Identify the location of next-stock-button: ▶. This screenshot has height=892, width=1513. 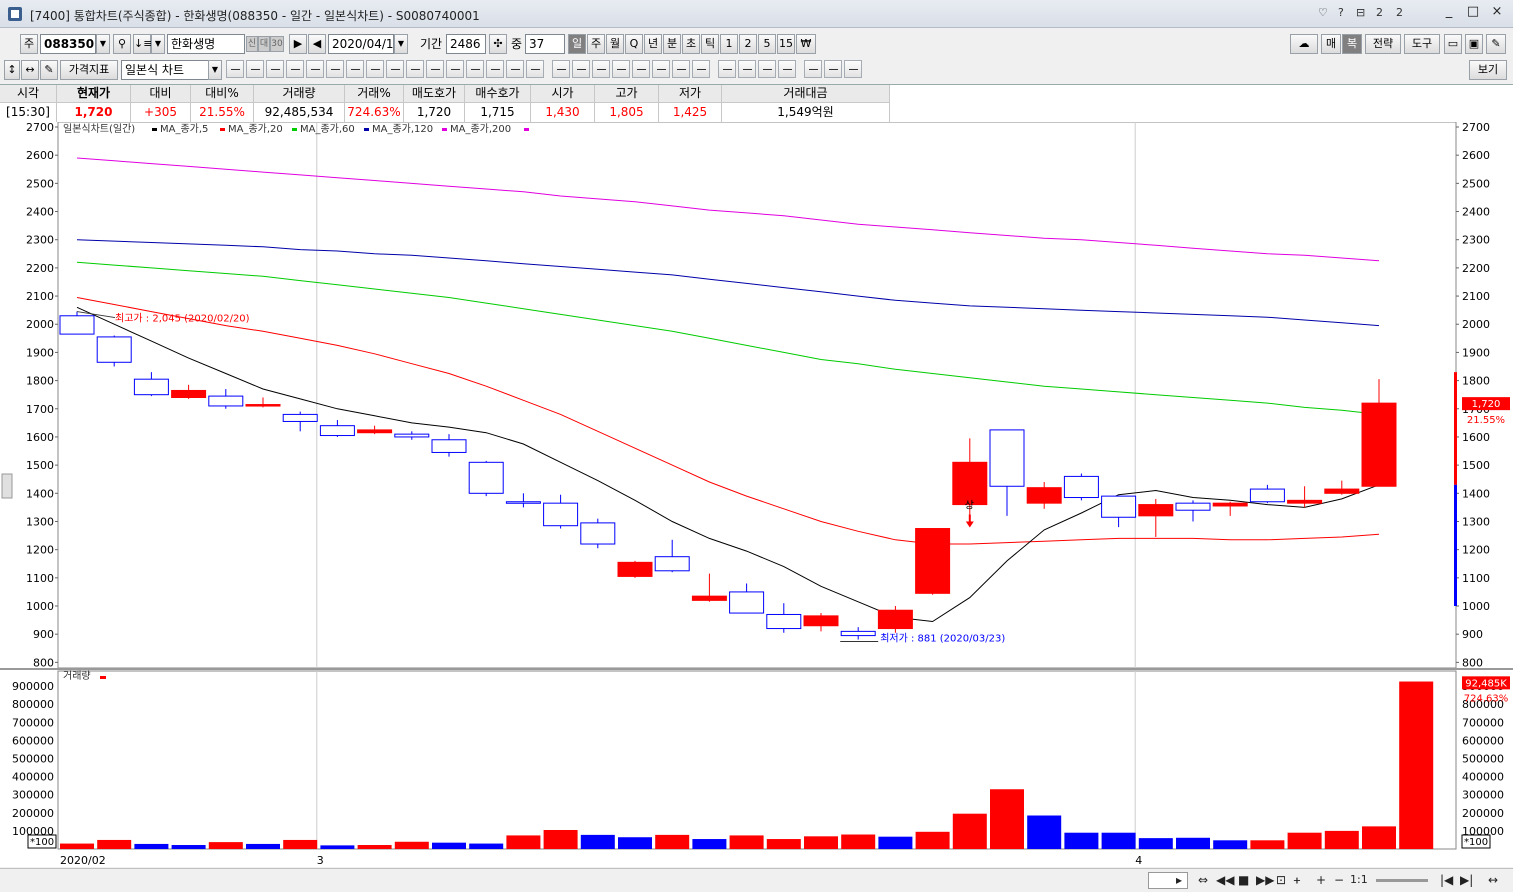
(298, 44).